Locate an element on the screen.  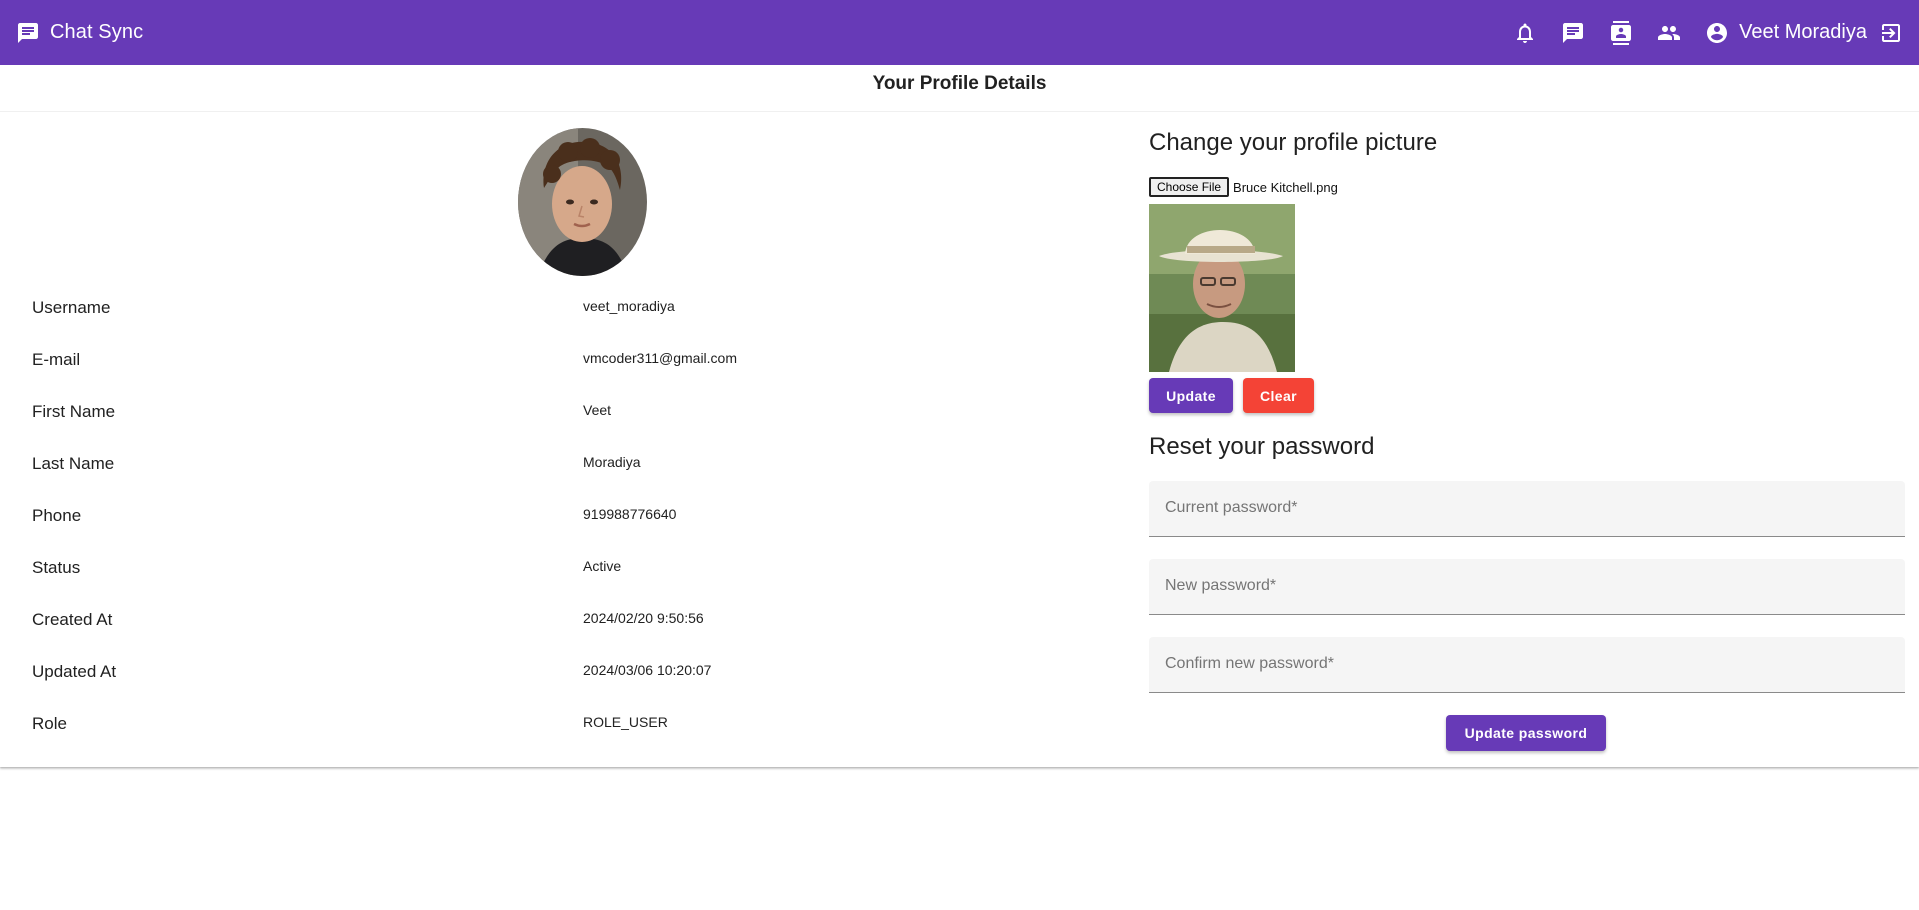
top-toolbar: Chat Sync Veet Moradiya is located at coordinates (959, 32).